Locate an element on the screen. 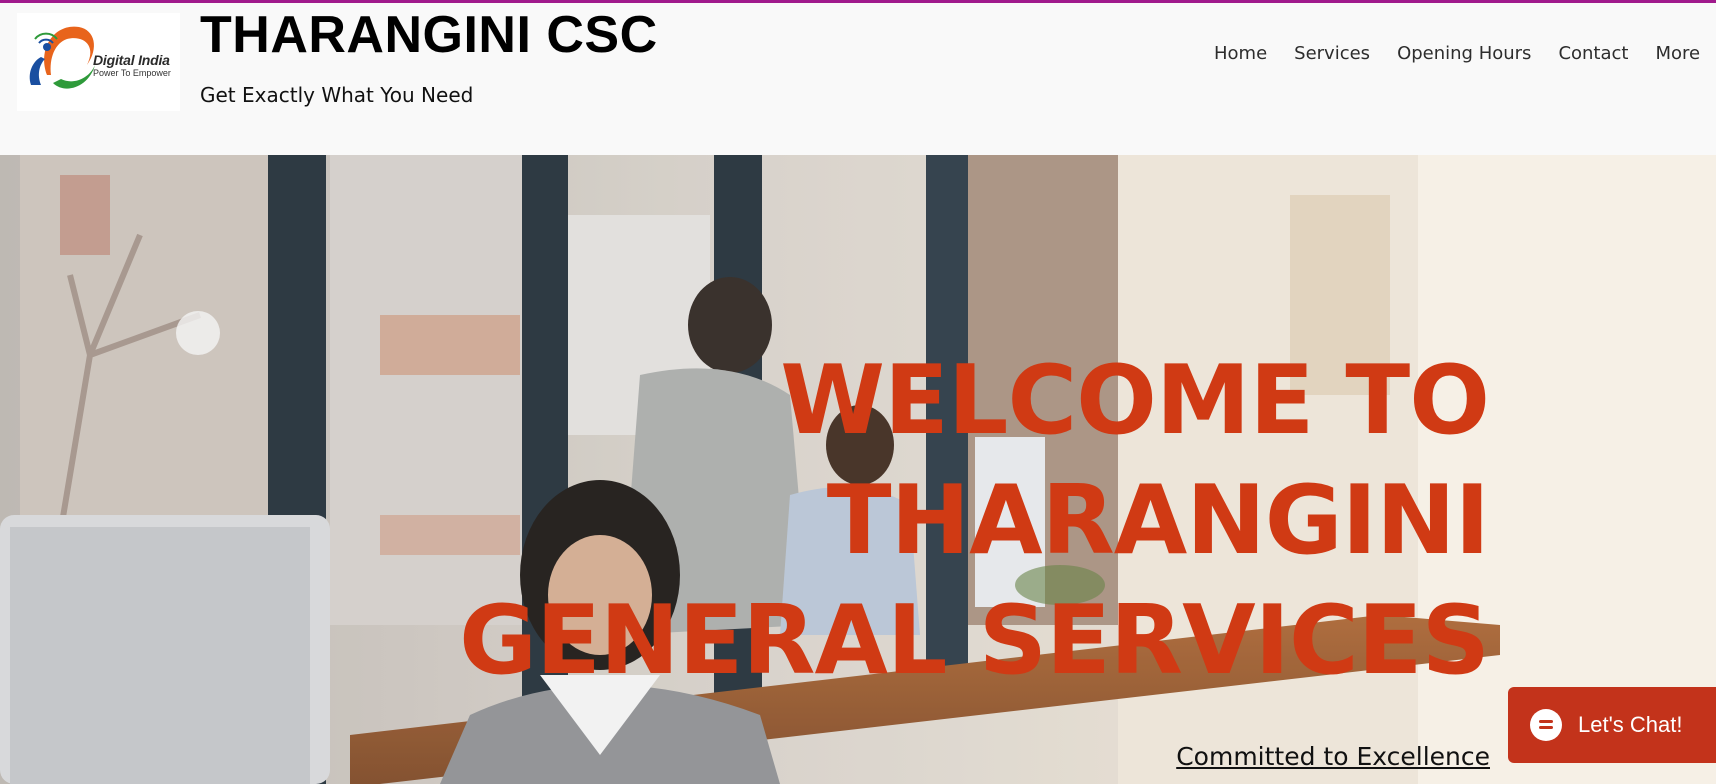 This screenshot has width=1716, height=784. site-title: THARANGINI CSC is located at coordinates (429, 35).